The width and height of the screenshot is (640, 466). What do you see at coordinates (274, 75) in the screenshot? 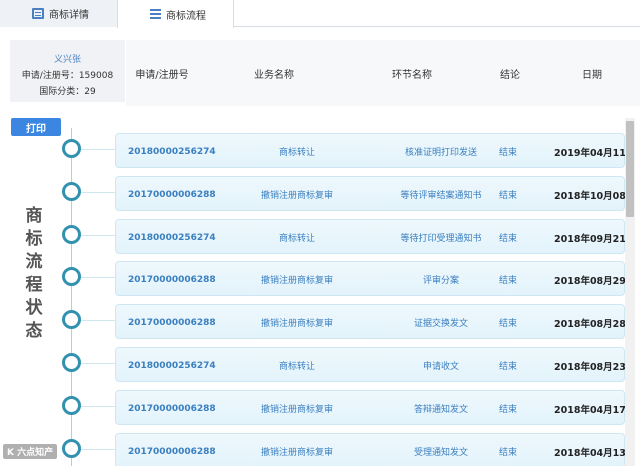
I see `header-business-name: 业务名称` at bounding box center [274, 75].